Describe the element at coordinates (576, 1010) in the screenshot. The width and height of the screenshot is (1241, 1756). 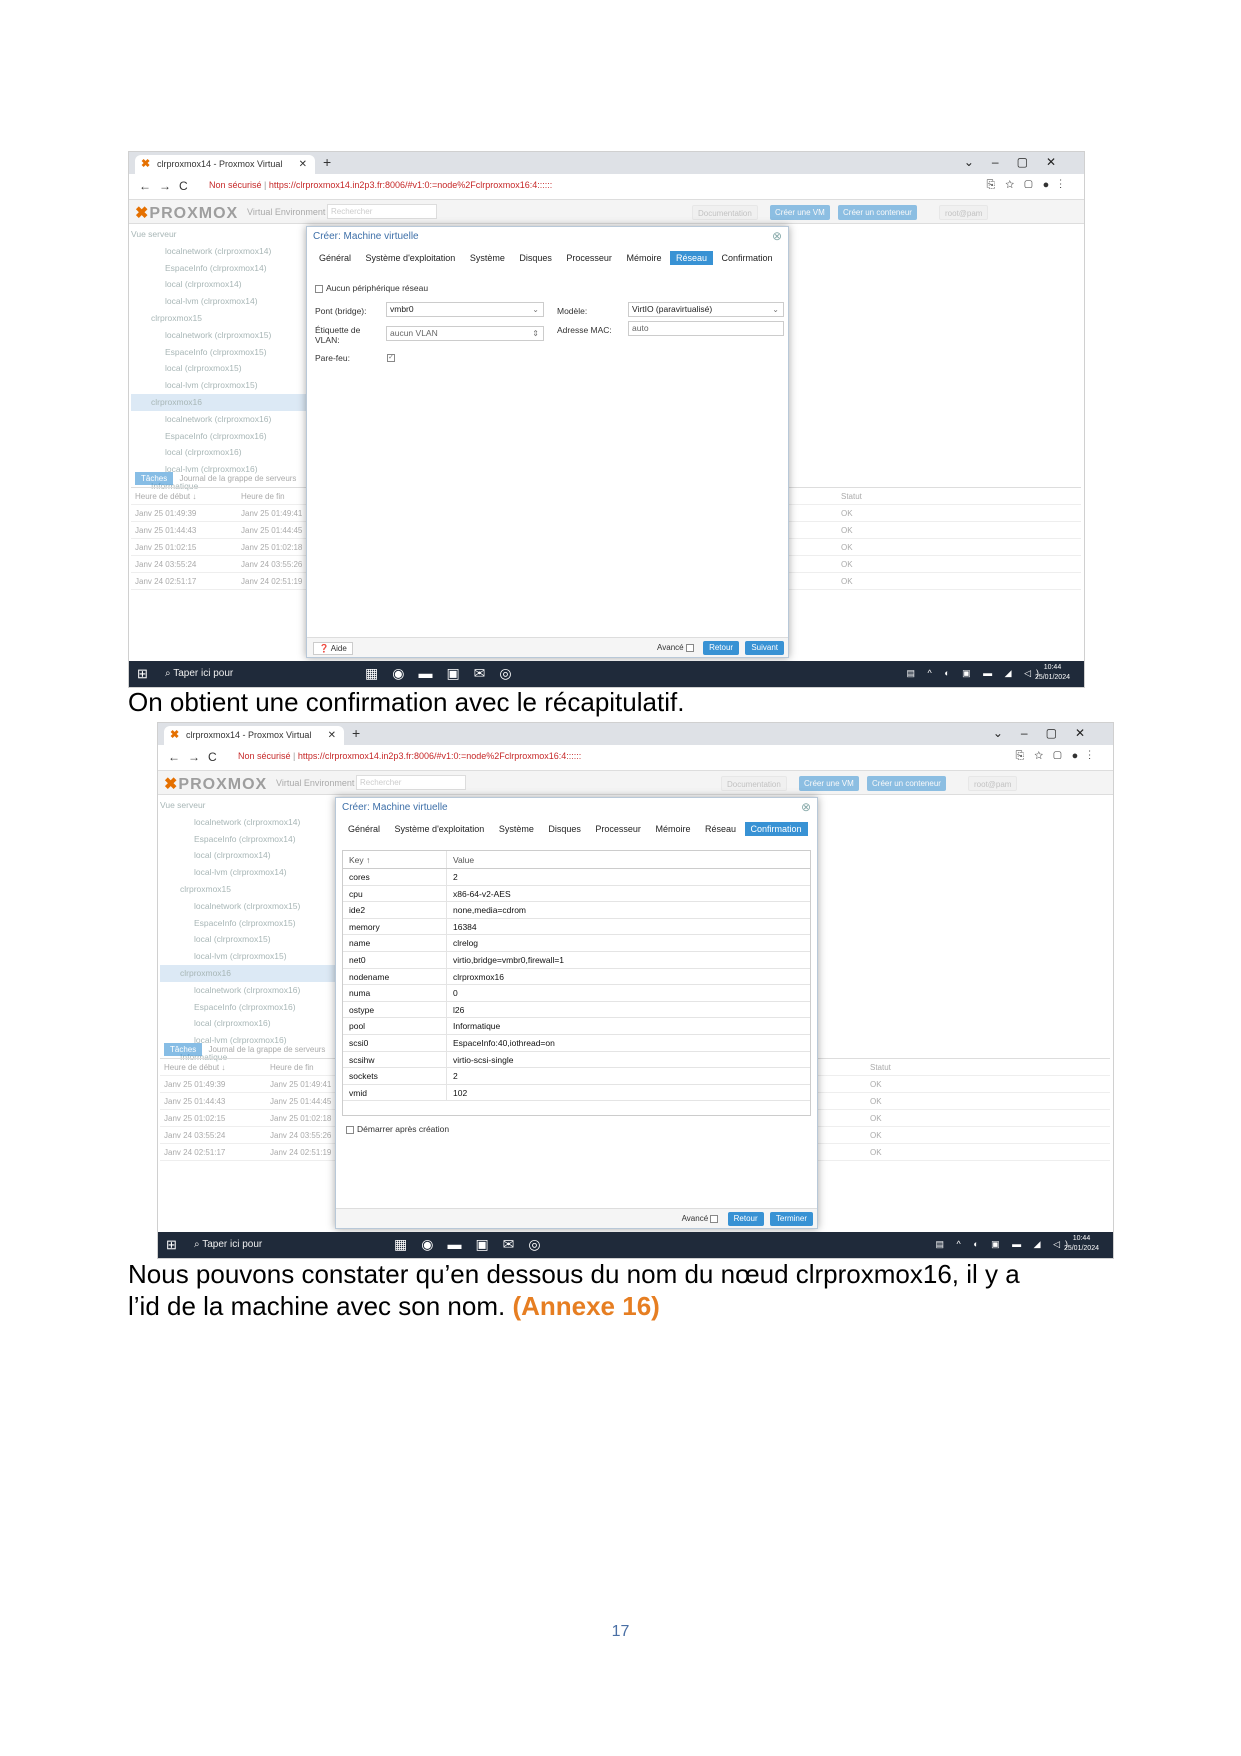
I see `table-row: ostype l26` at that location.